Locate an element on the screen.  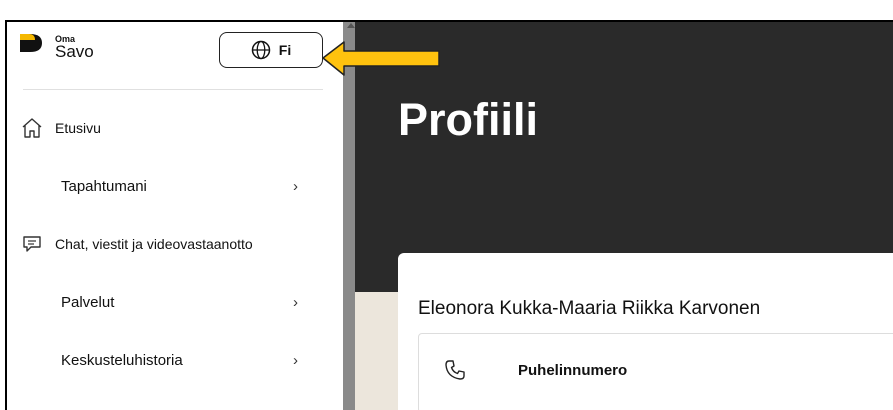
sidebar-item-keskusteluhistoria: Keskusteluhistoria › is located at coordinates (167, 360).